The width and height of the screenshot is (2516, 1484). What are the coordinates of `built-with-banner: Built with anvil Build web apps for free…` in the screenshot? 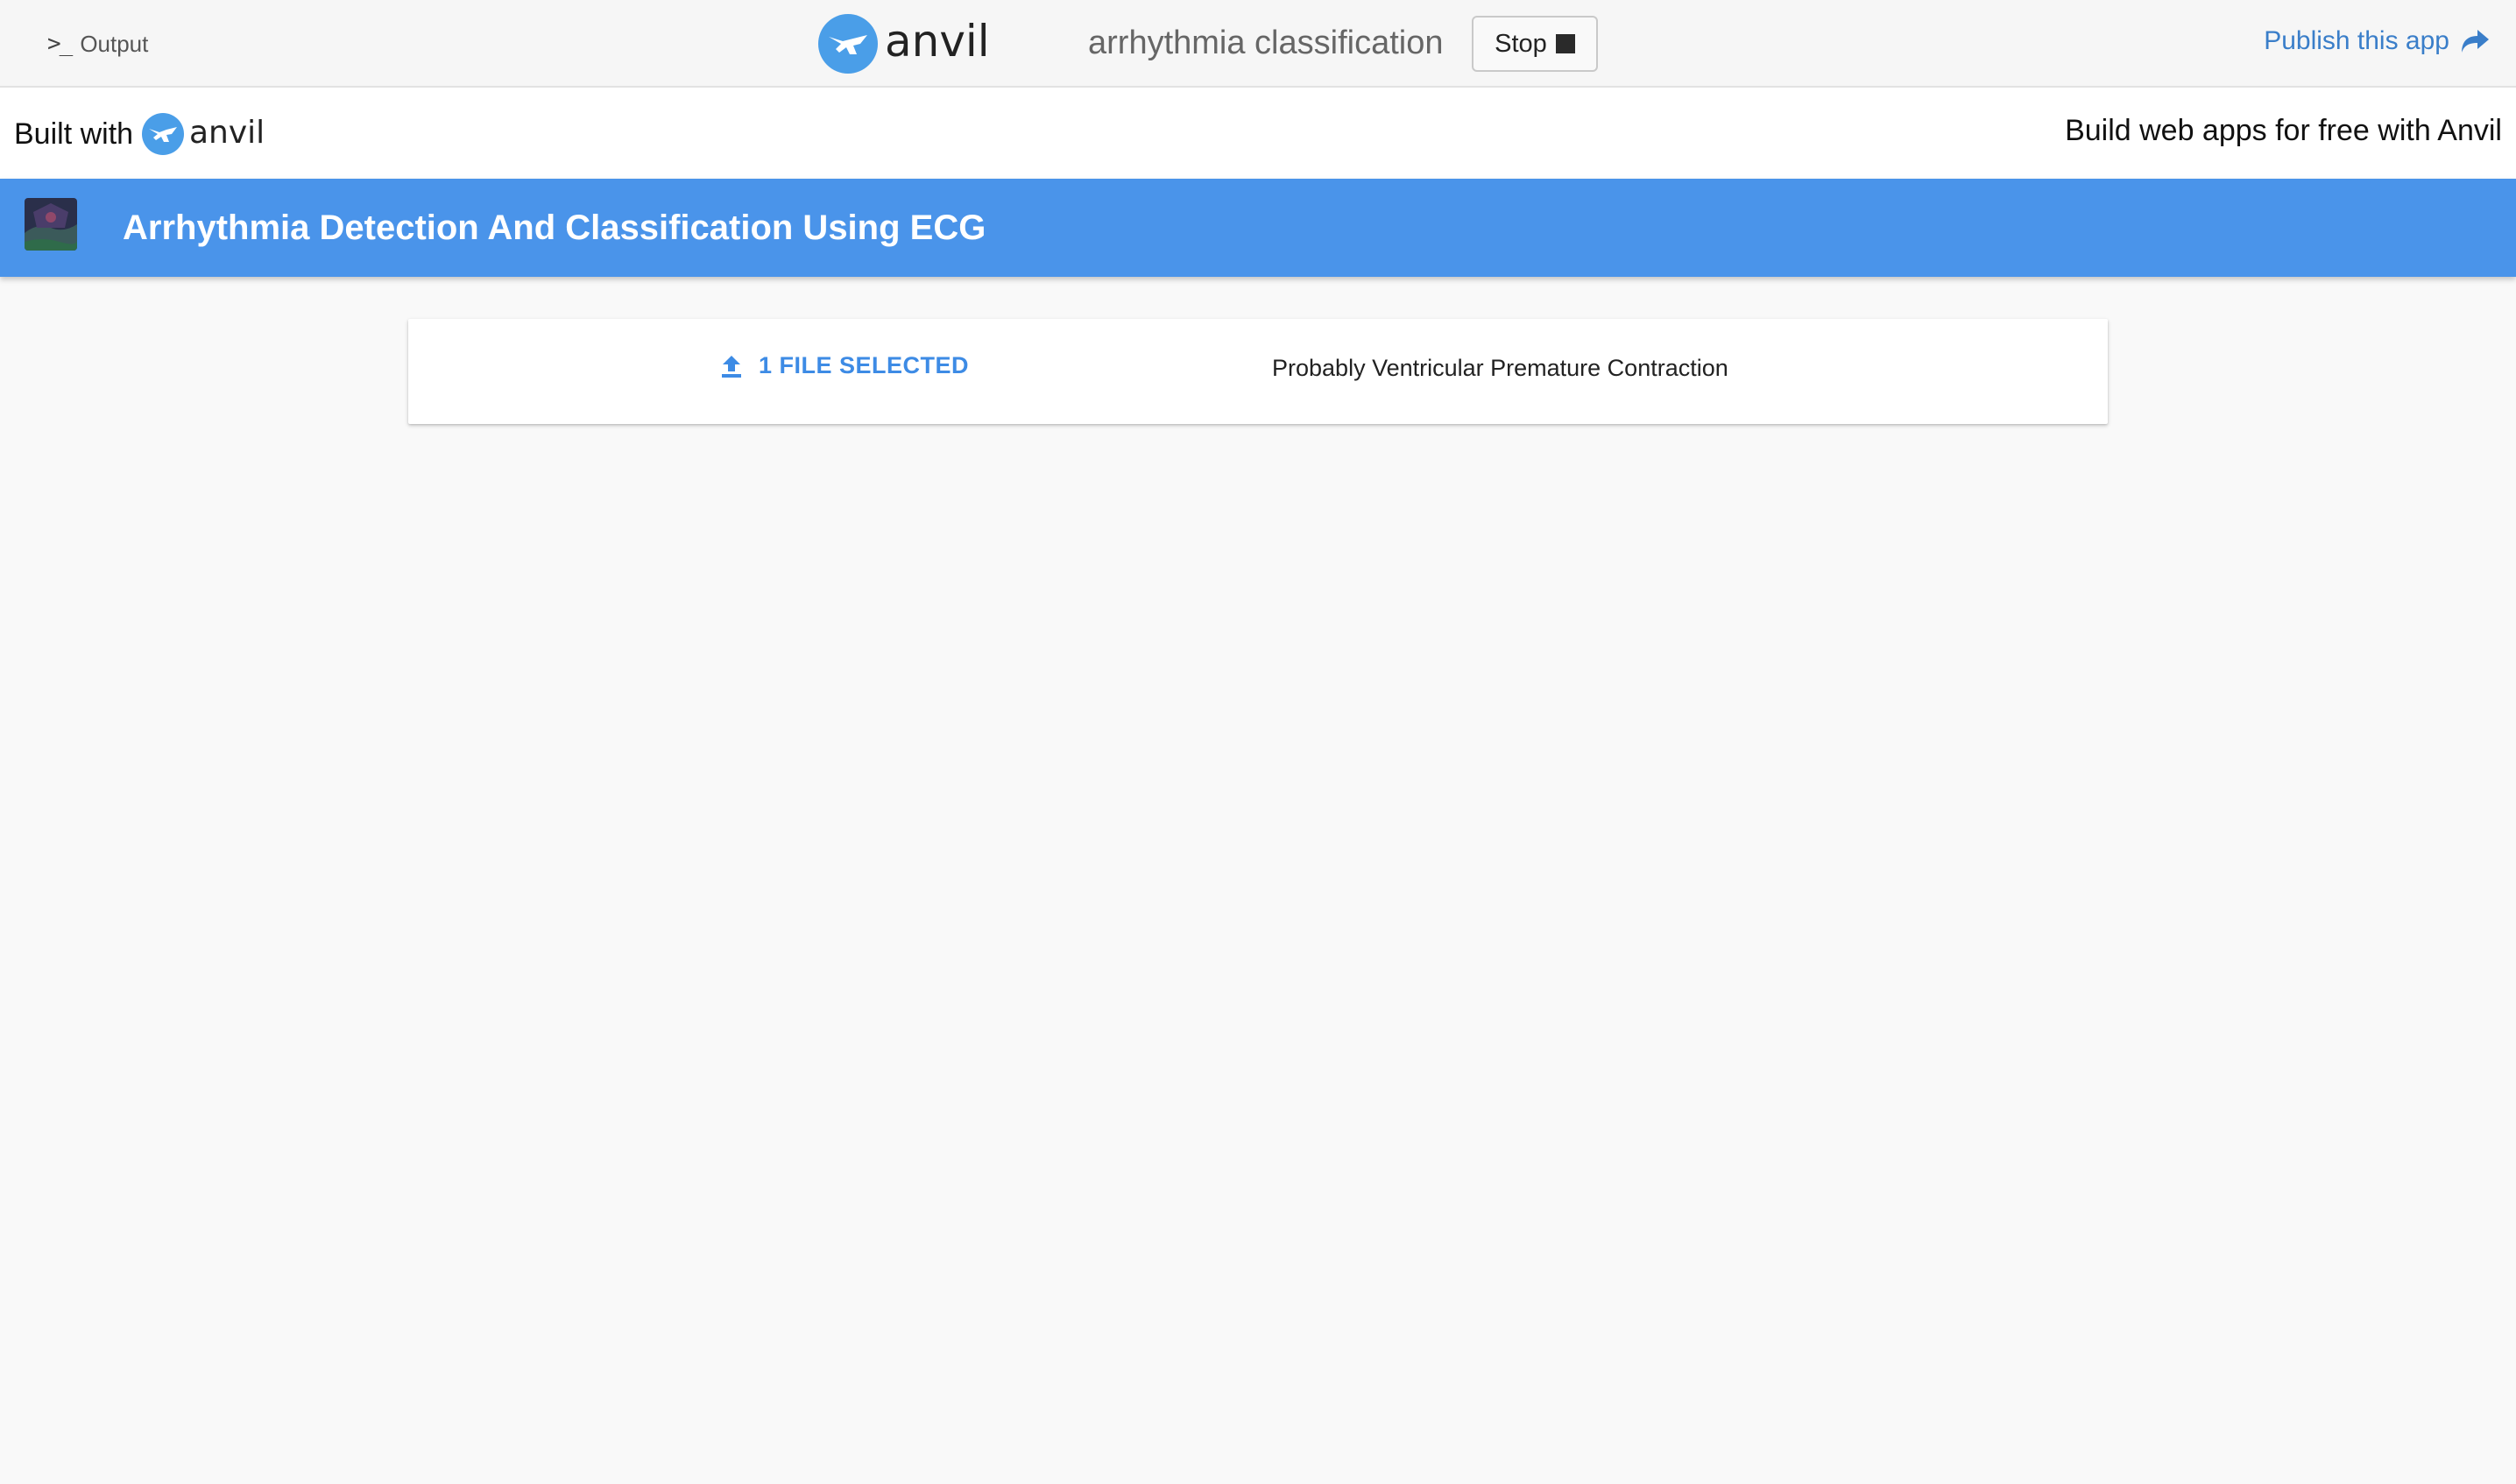 It's located at (1258, 133).